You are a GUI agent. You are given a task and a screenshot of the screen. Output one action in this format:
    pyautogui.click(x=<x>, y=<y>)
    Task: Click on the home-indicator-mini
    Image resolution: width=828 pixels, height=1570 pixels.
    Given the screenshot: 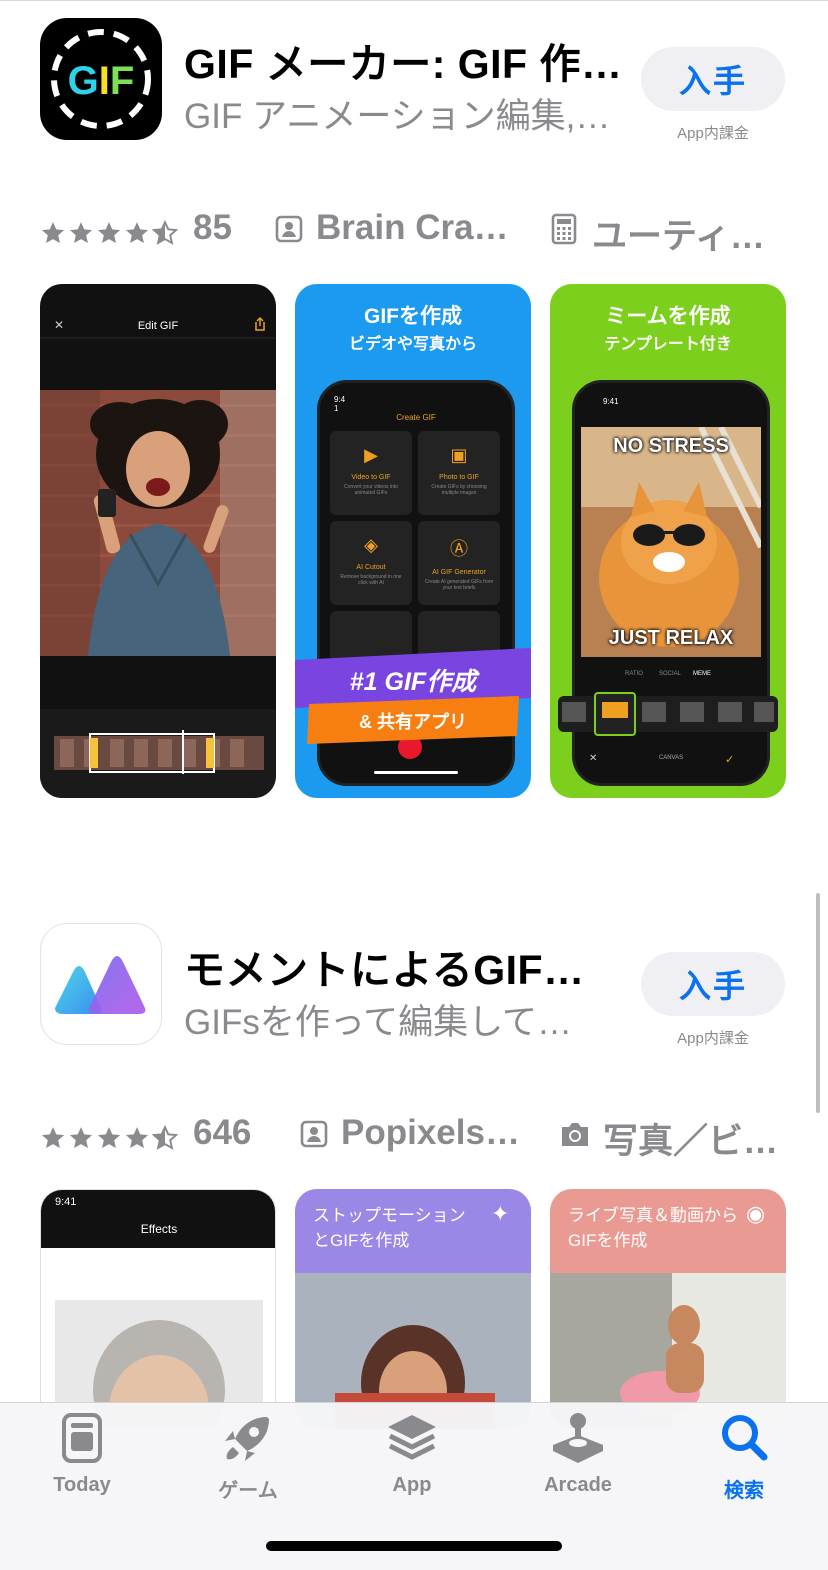 What is the action you would take?
    pyautogui.click(x=416, y=772)
    